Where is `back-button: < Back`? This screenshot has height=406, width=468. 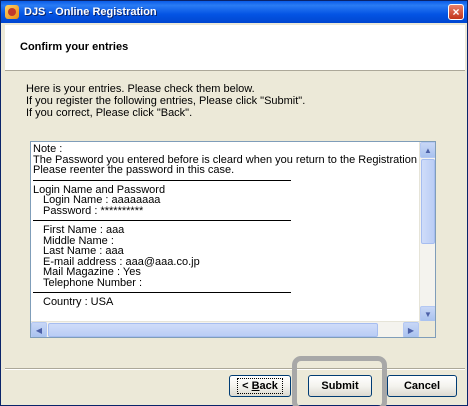
back-button: < Back is located at coordinates (260, 386).